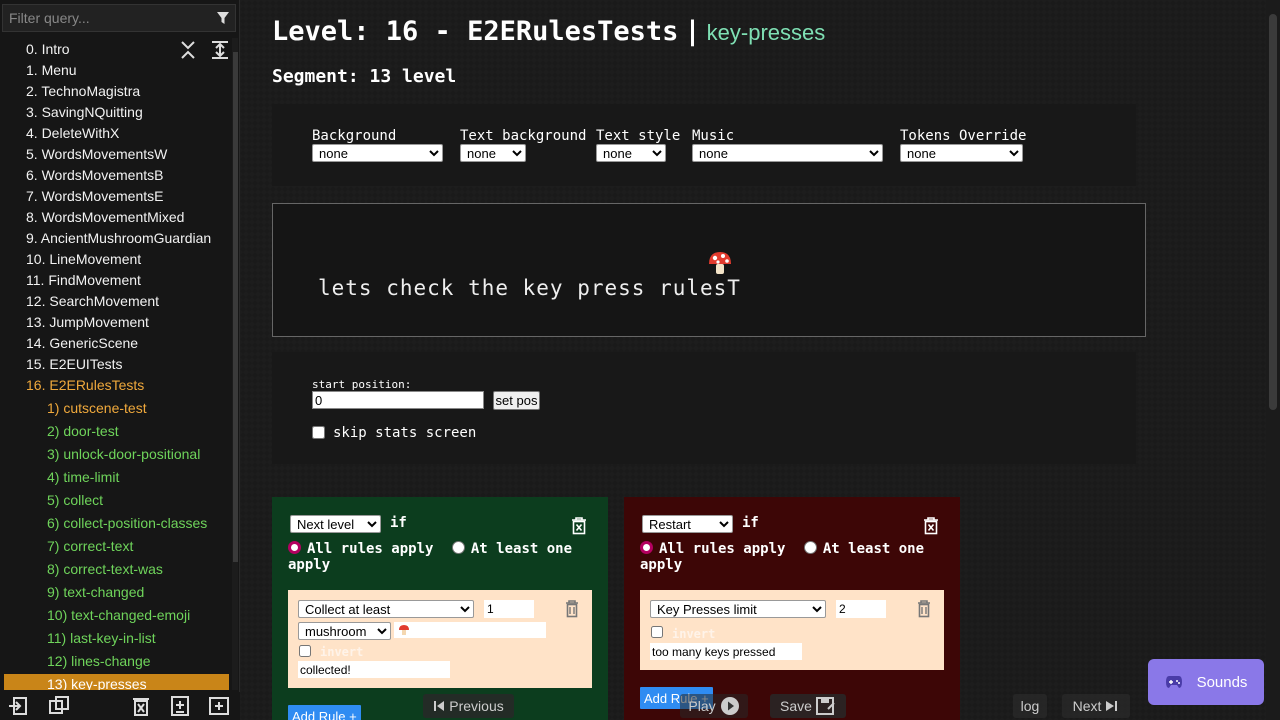  I want to click on text-style-select: none, so click(631, 153).